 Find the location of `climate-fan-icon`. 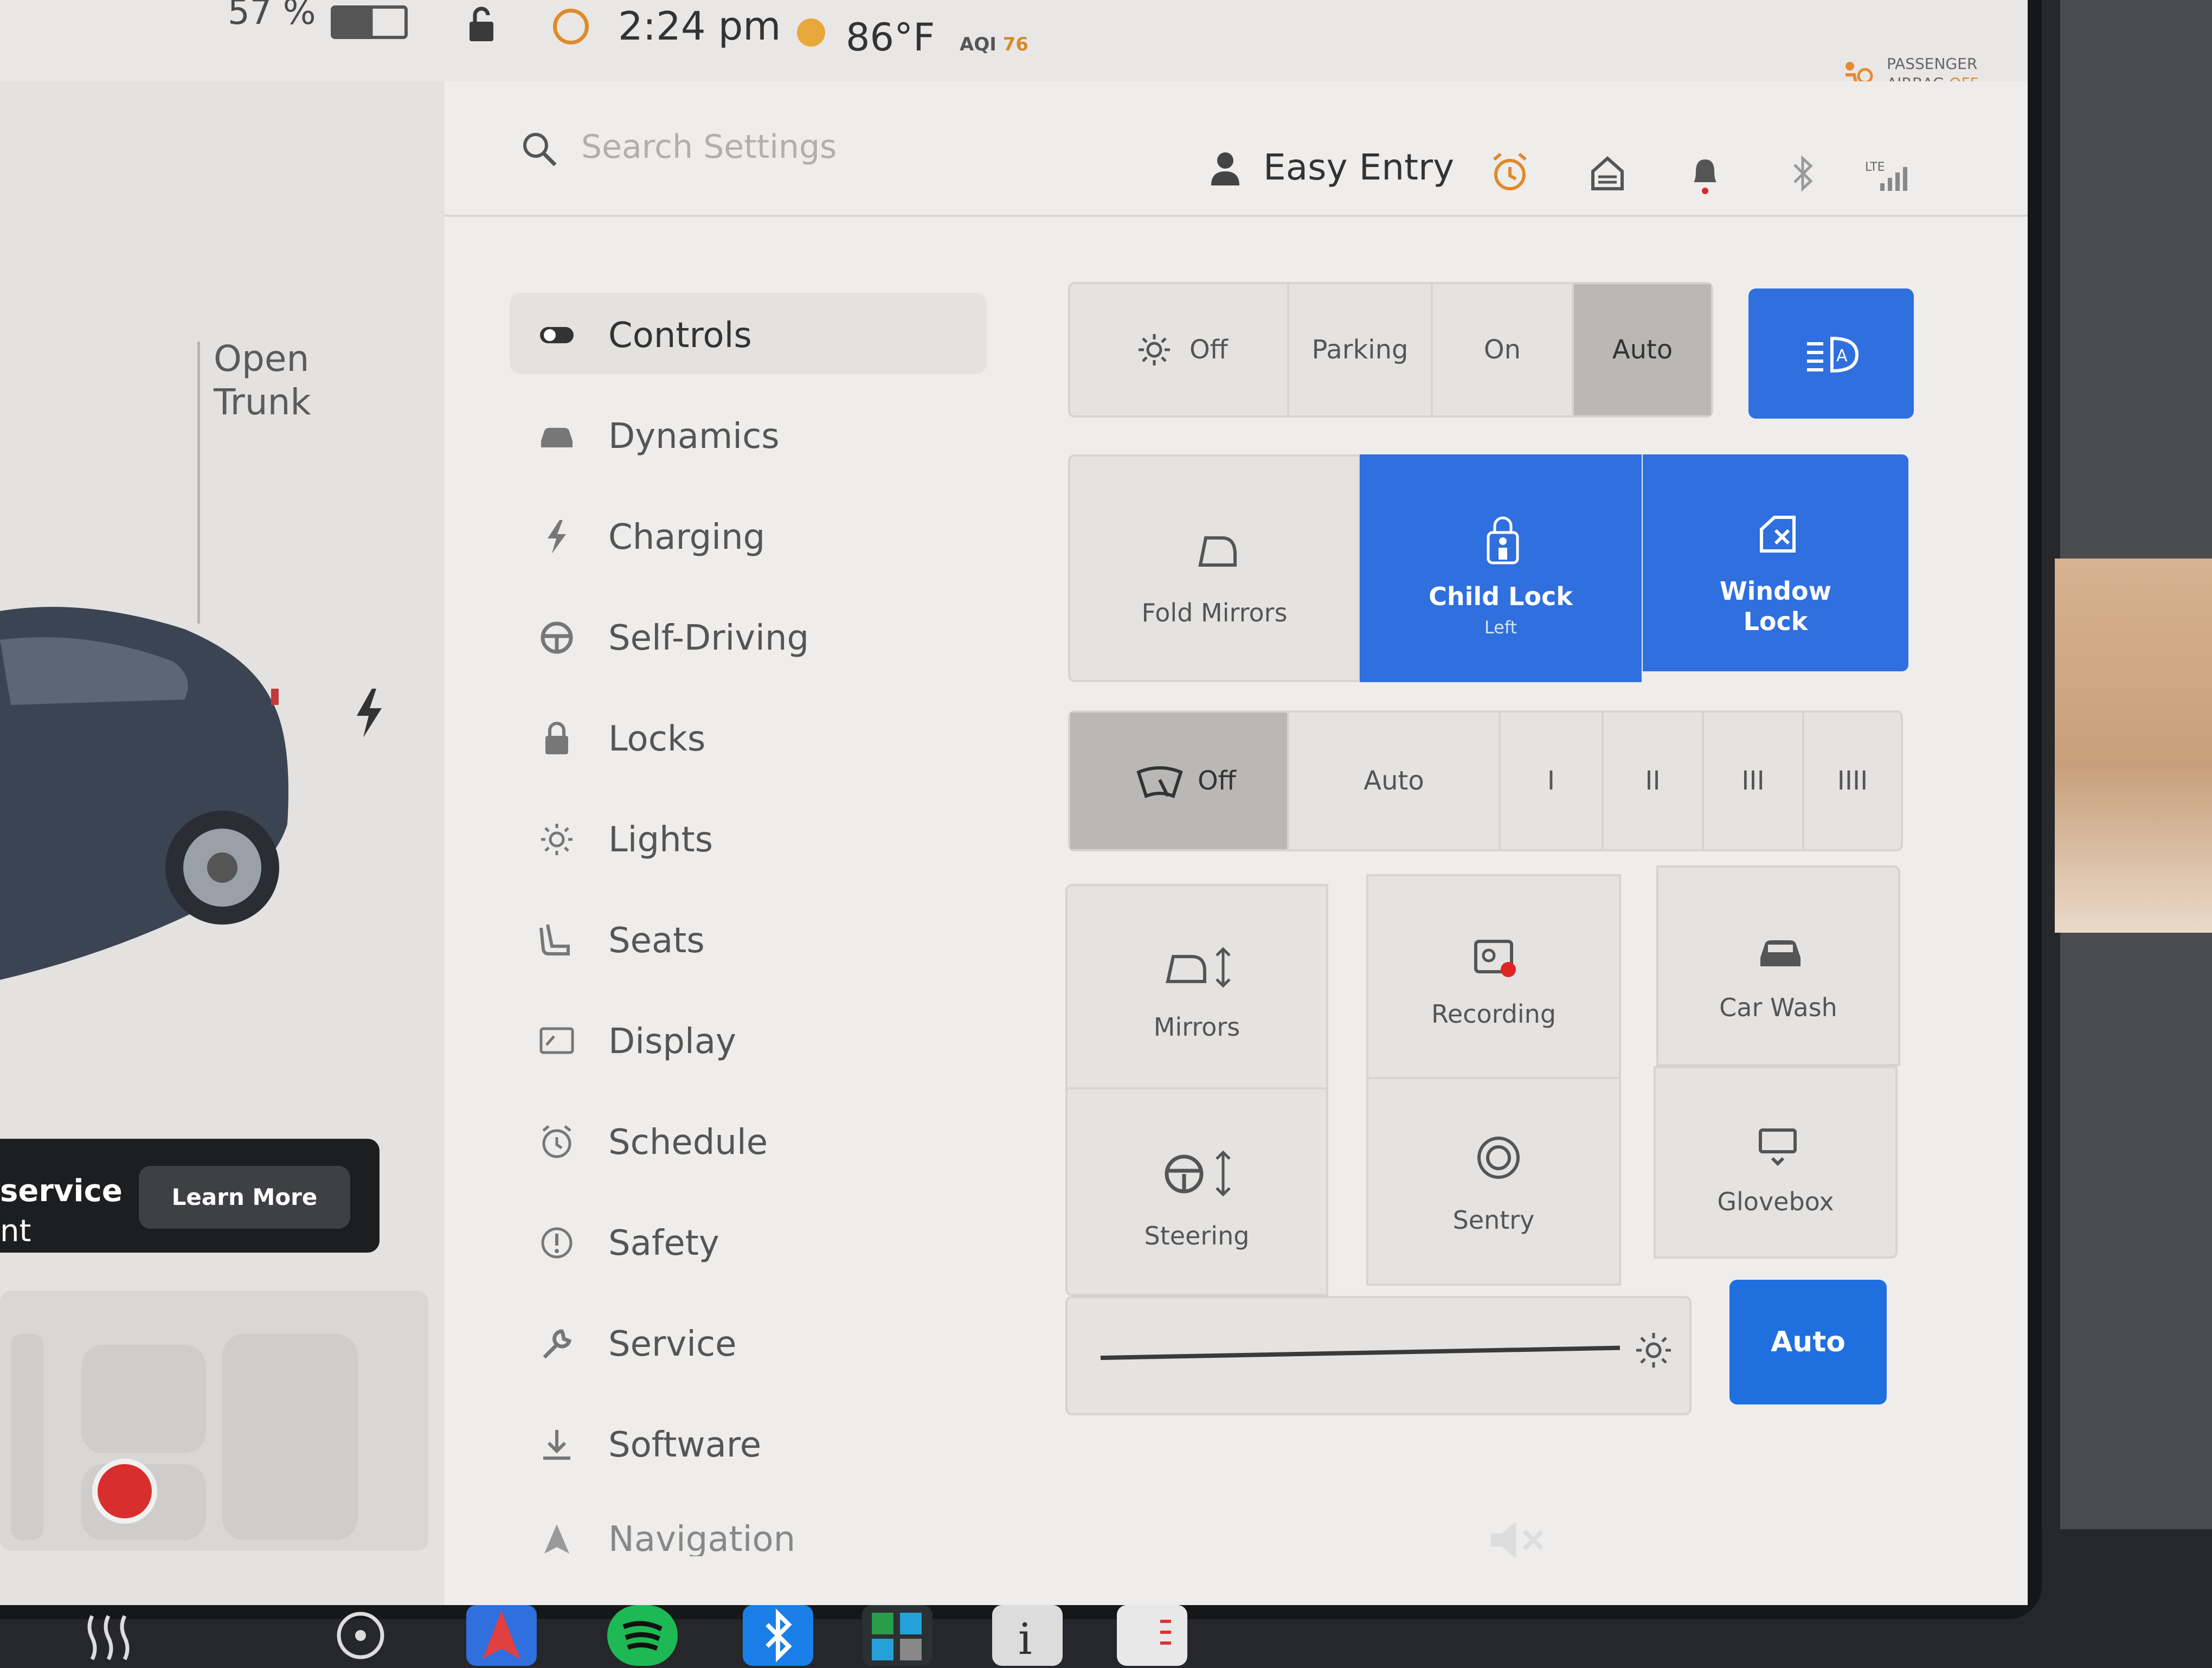

climate-fan-icon is located at coordinates (360, 1635).